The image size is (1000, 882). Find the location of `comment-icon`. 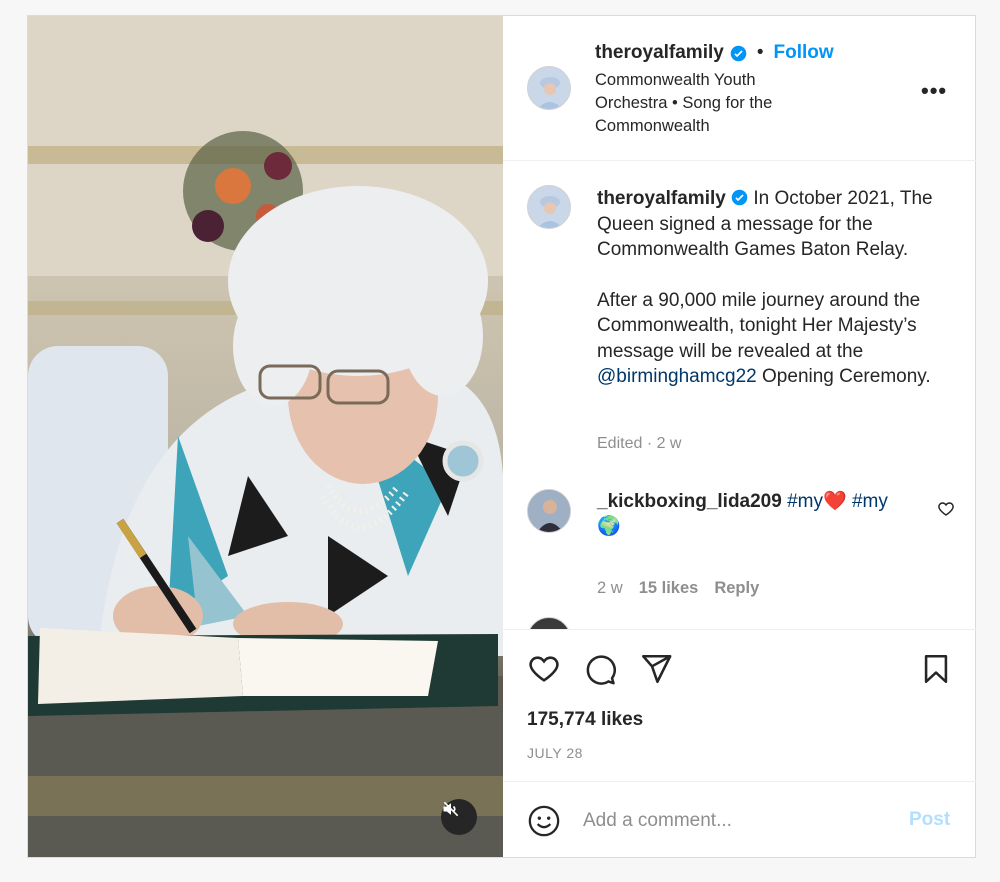

comment-icon is located at coordinates (600, 669).